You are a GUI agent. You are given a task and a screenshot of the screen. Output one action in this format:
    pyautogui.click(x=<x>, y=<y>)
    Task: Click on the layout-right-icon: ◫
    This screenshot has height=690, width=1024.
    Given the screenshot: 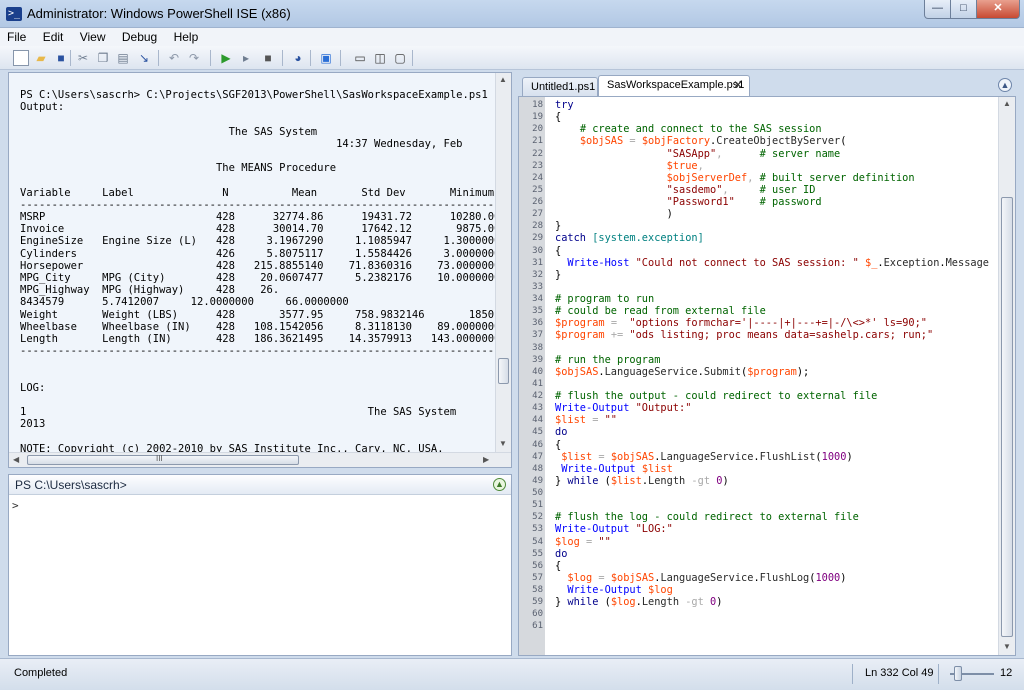 What is the action you would take?
    pyautogui.click(x=380, y=58)
    